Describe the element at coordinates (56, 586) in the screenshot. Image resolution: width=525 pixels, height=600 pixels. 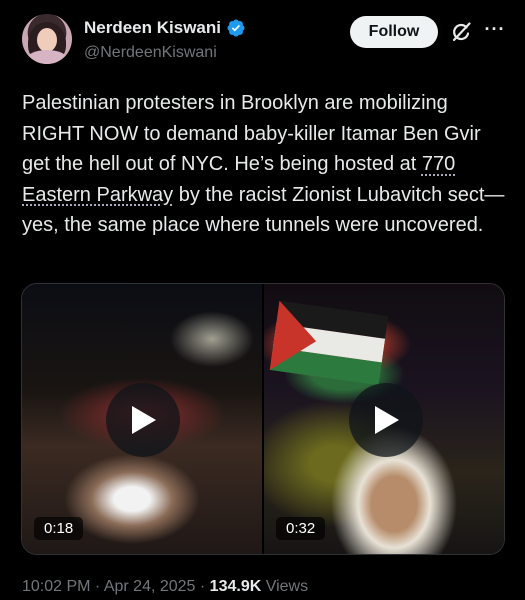
I see `tweet-time: 10:02 PM` at that location.